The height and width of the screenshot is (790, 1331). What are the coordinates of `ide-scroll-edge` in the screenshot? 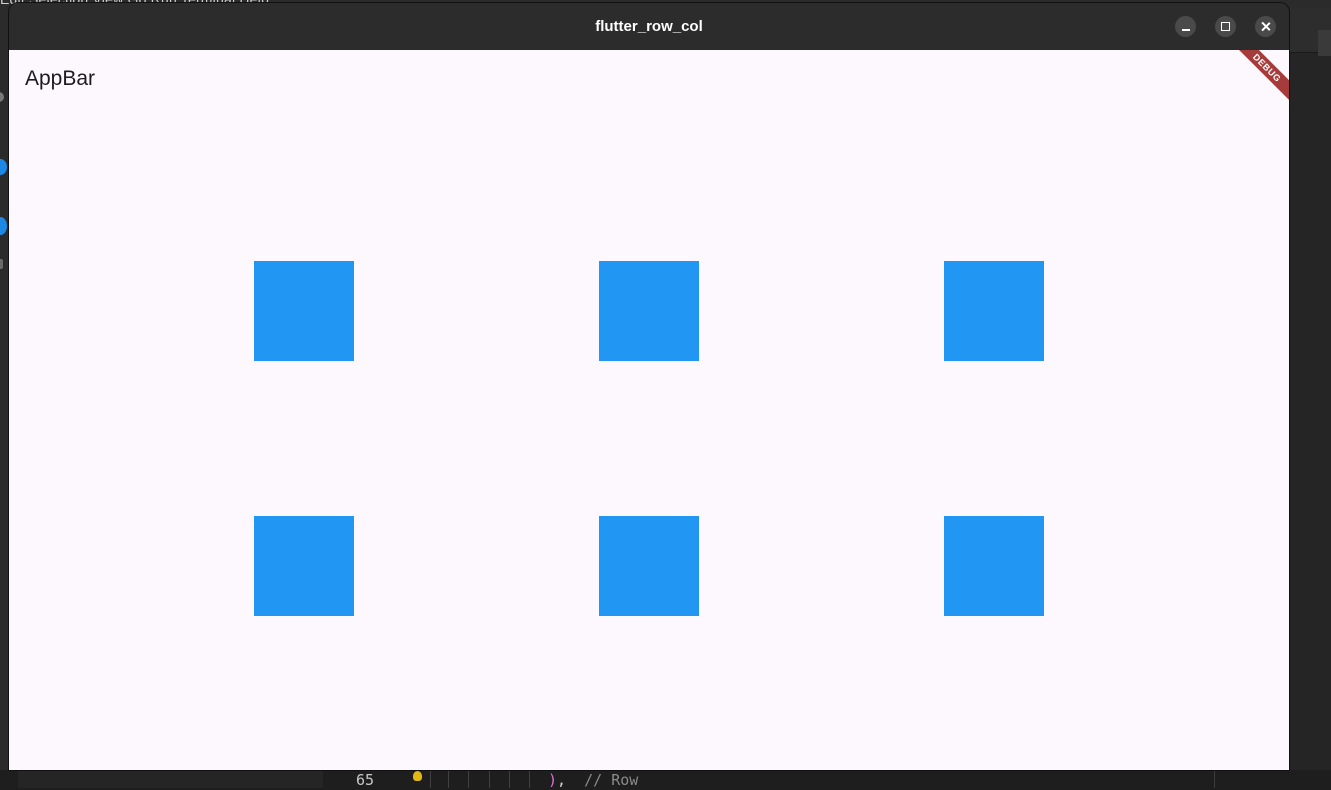 It's located at (1324, 43).